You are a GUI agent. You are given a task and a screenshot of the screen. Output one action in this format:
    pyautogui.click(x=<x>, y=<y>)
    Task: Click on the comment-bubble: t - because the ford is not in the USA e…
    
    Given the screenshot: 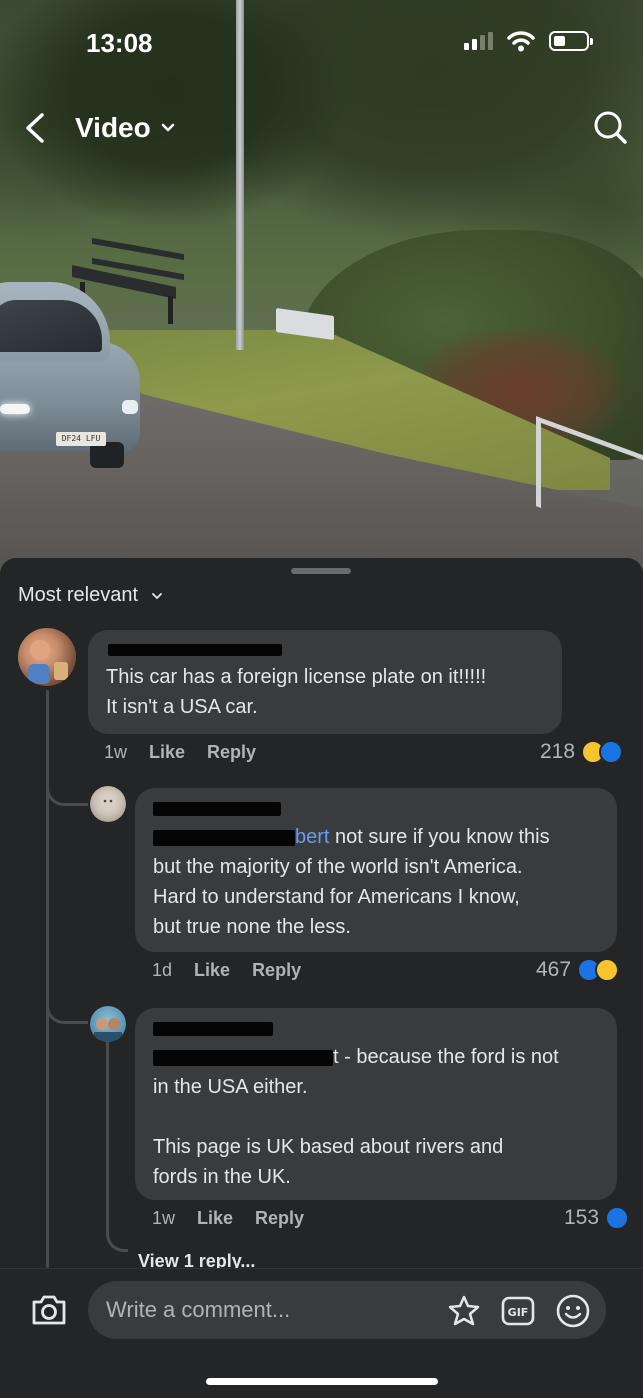 What is the action you would take?
    pyautogui.click(x=376, y=1104)
    